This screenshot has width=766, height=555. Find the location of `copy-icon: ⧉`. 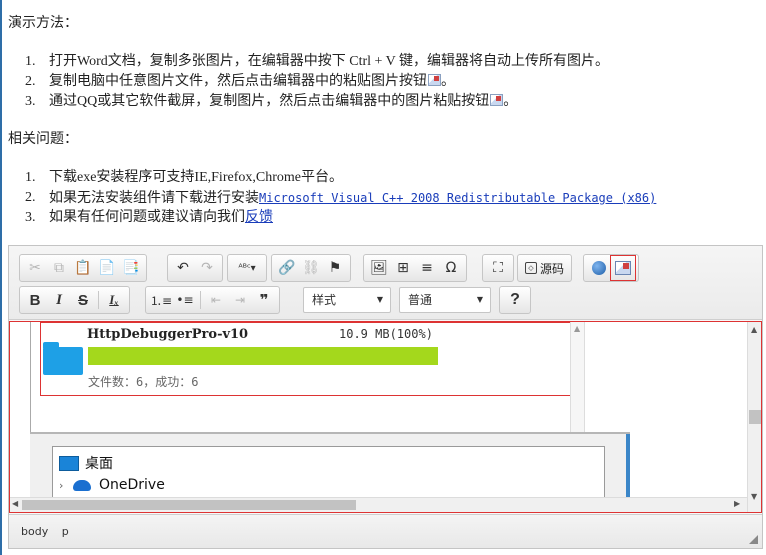

copy-icon: ⧉ is located at coordinates (59, 268).